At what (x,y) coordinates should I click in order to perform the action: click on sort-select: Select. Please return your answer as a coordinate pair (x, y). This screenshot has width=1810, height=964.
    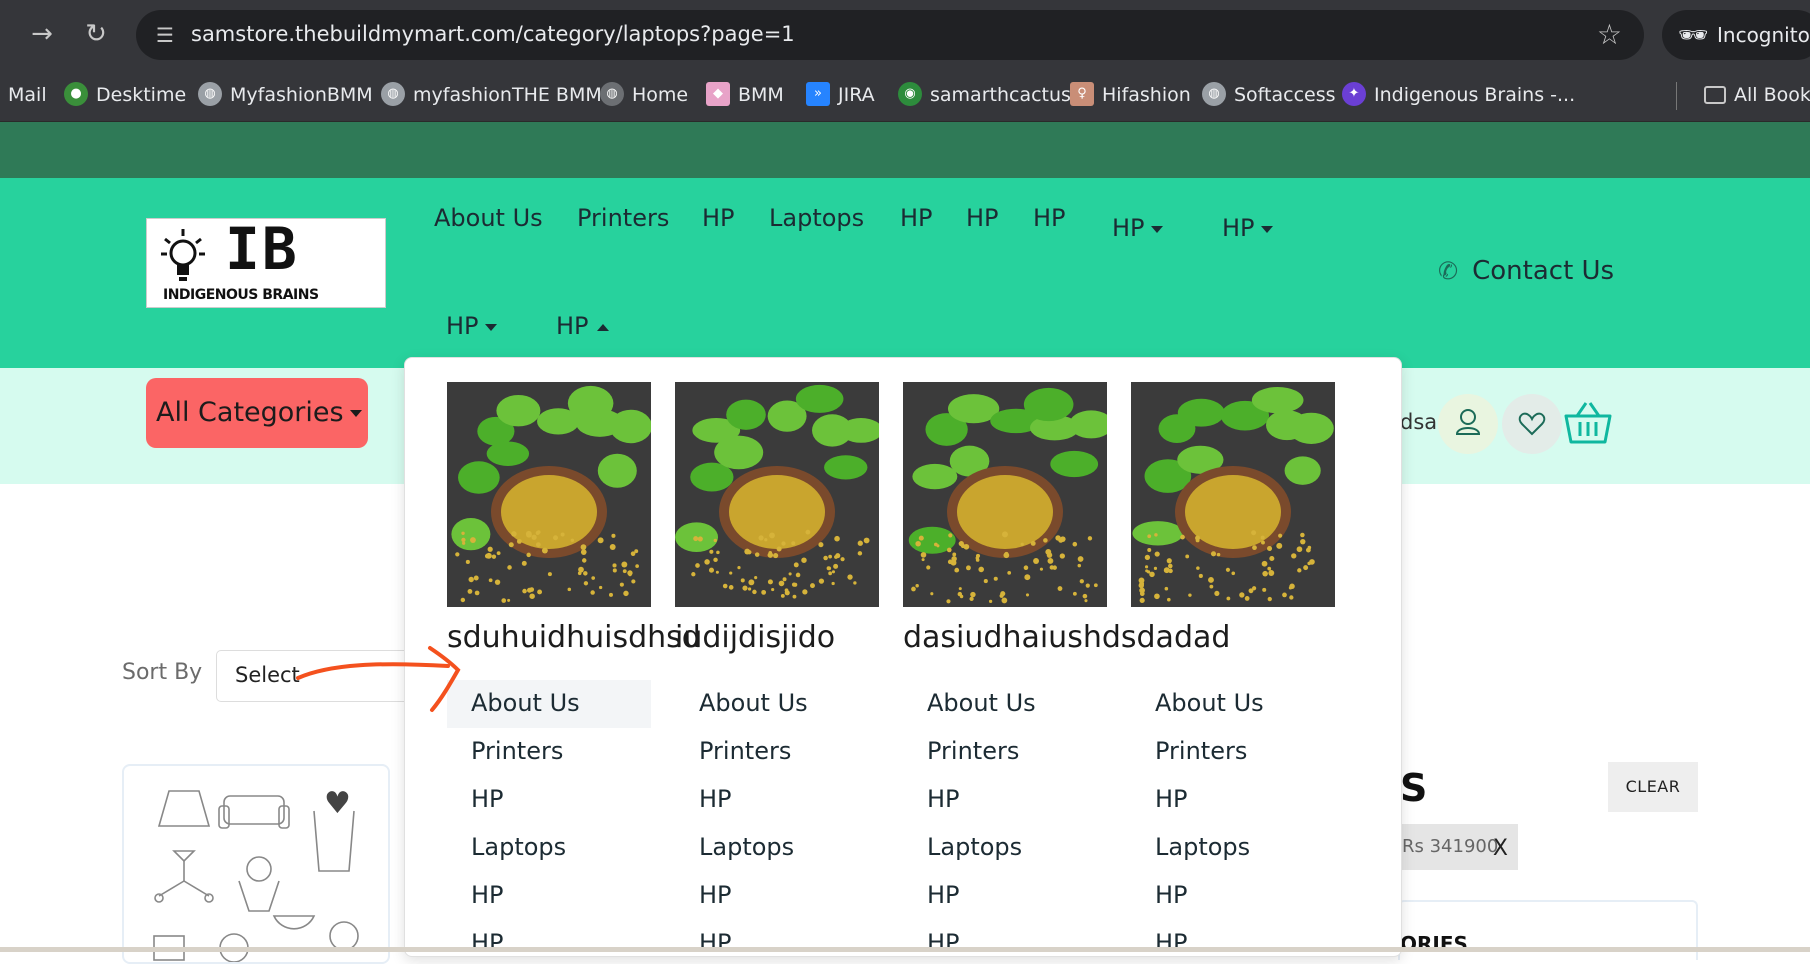
    Looking at the image, I should click on (316, 676).